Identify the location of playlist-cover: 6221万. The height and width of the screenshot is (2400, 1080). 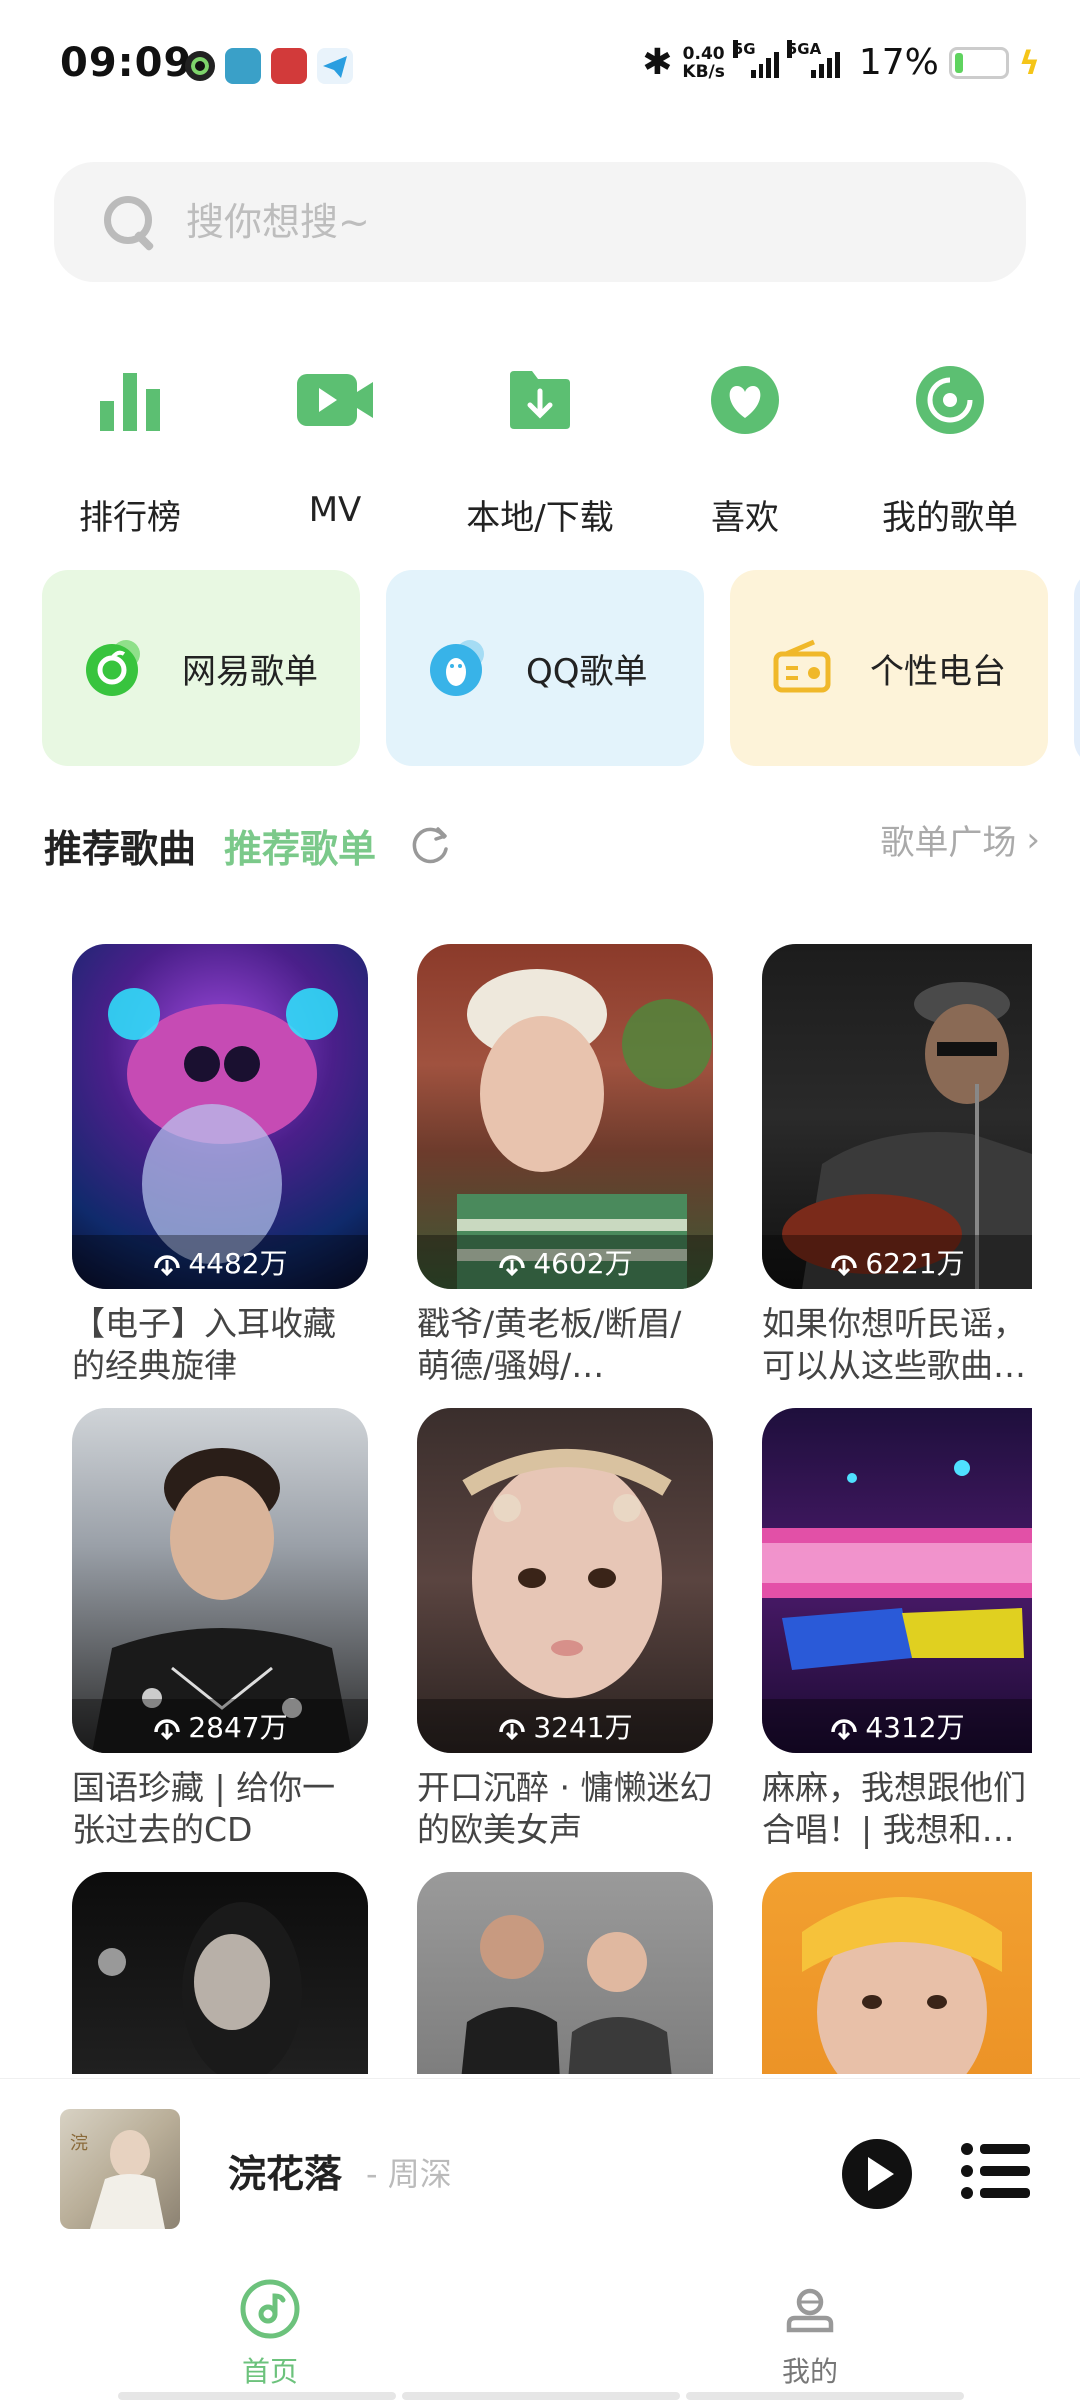
(897, 1116).